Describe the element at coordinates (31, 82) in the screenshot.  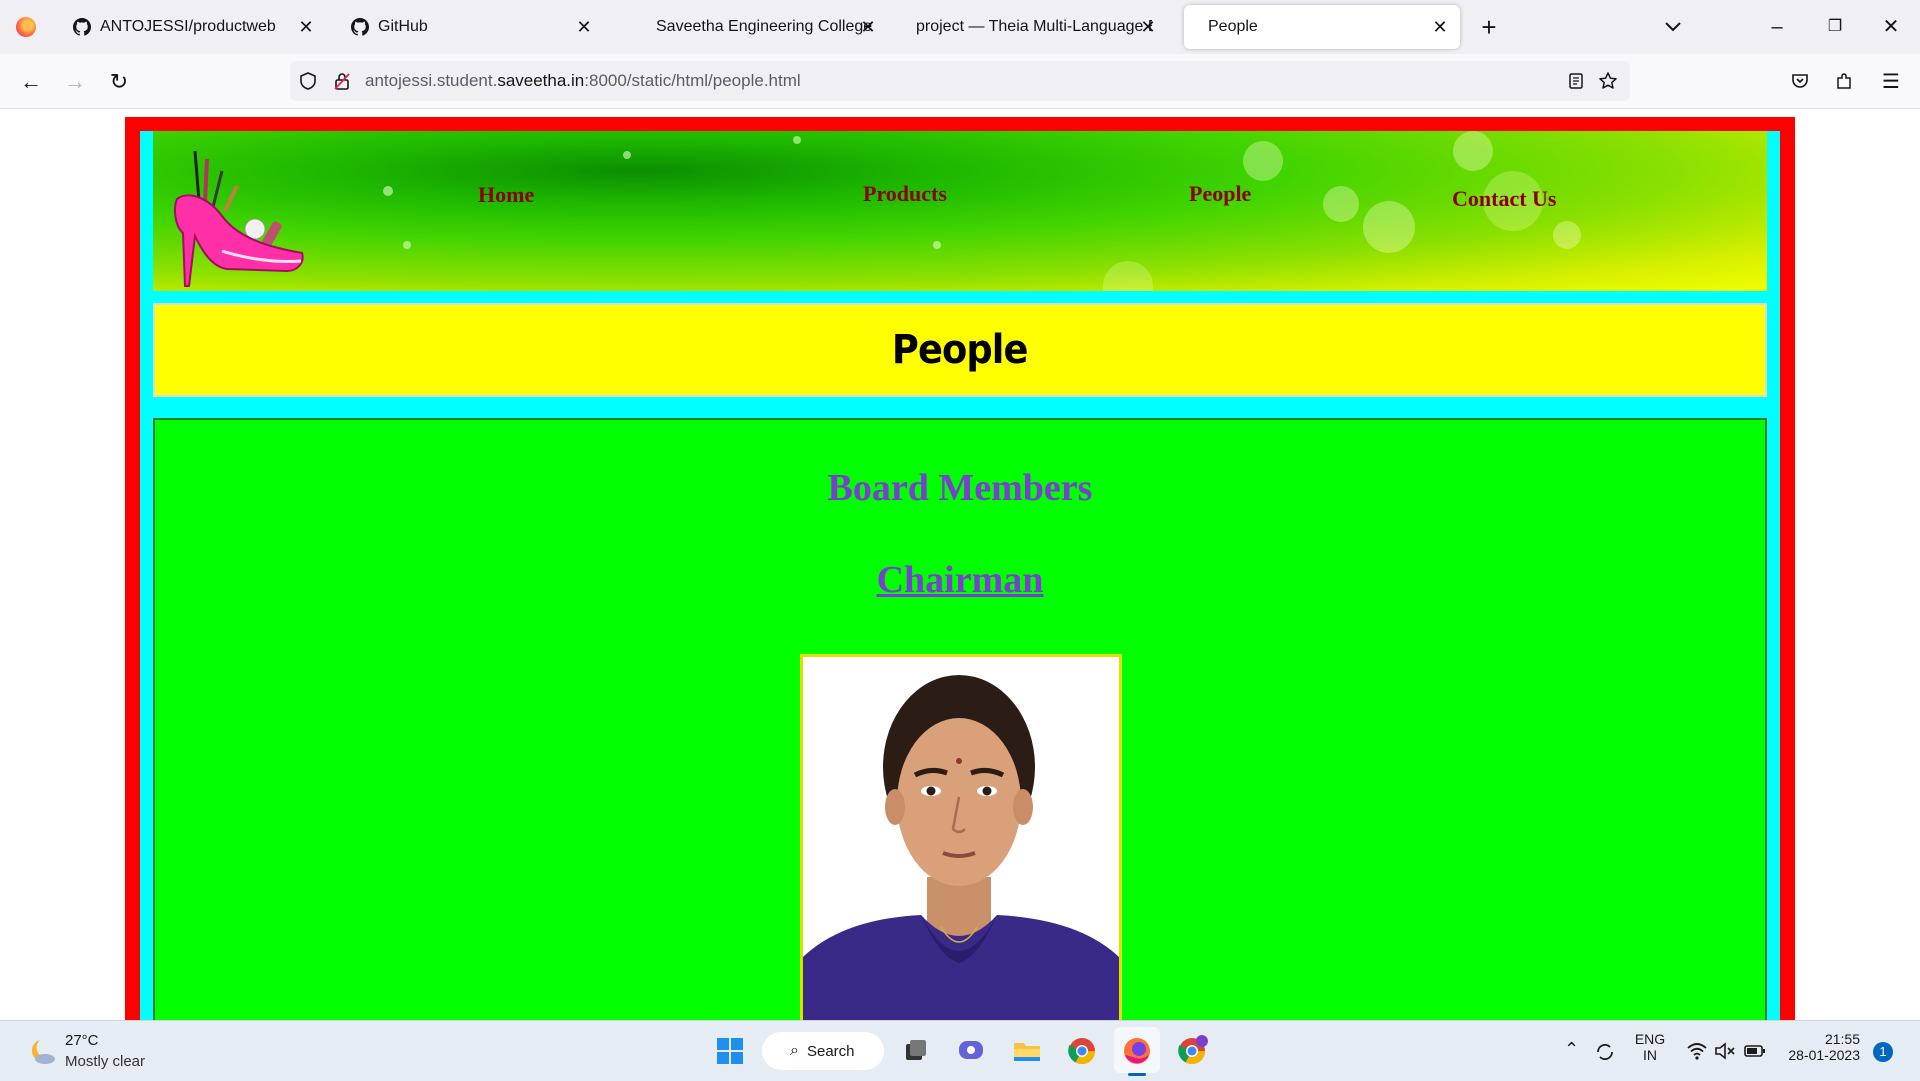
I see `back-button: ←` at that location.